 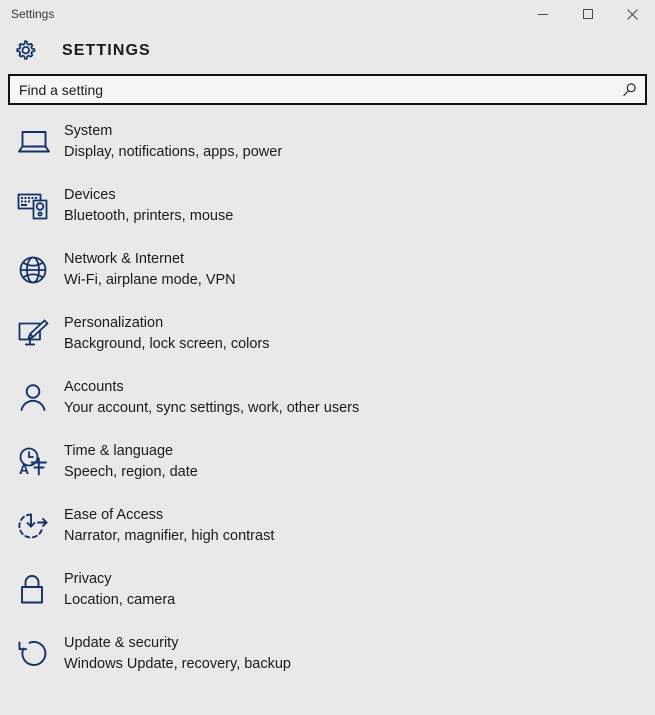 What do you see at coordinates (327, 213) in the screenshot?
I see `settings-item-devices: Devices Bluetooth, printers, mouse` at bounding box center [327, 213].